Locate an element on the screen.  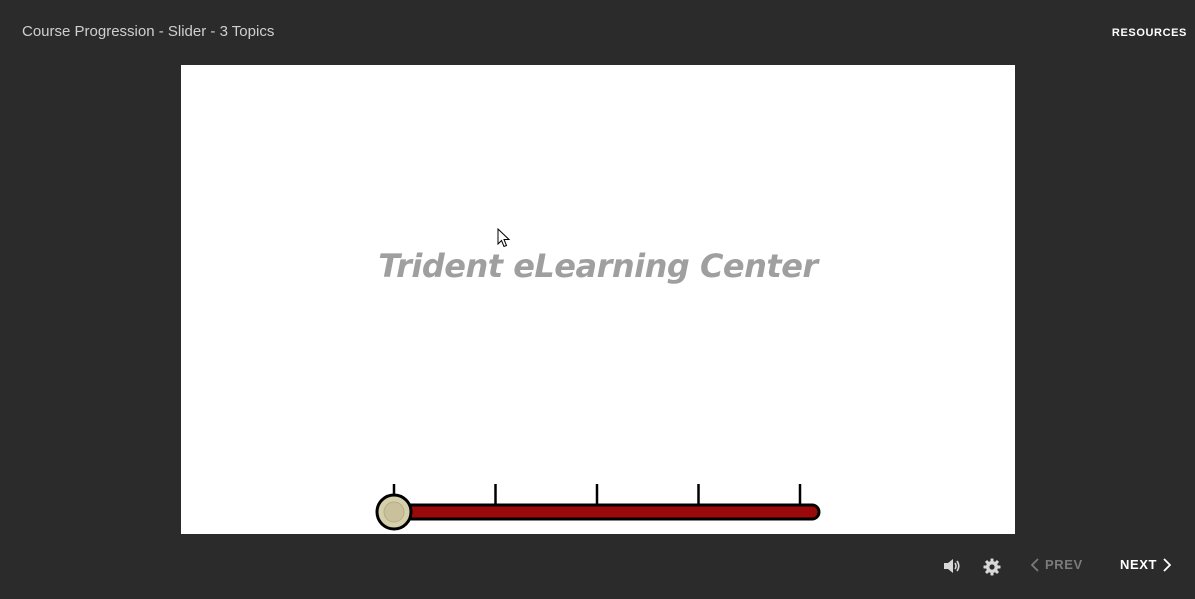
slider-track is located at coordinates (606, 512).